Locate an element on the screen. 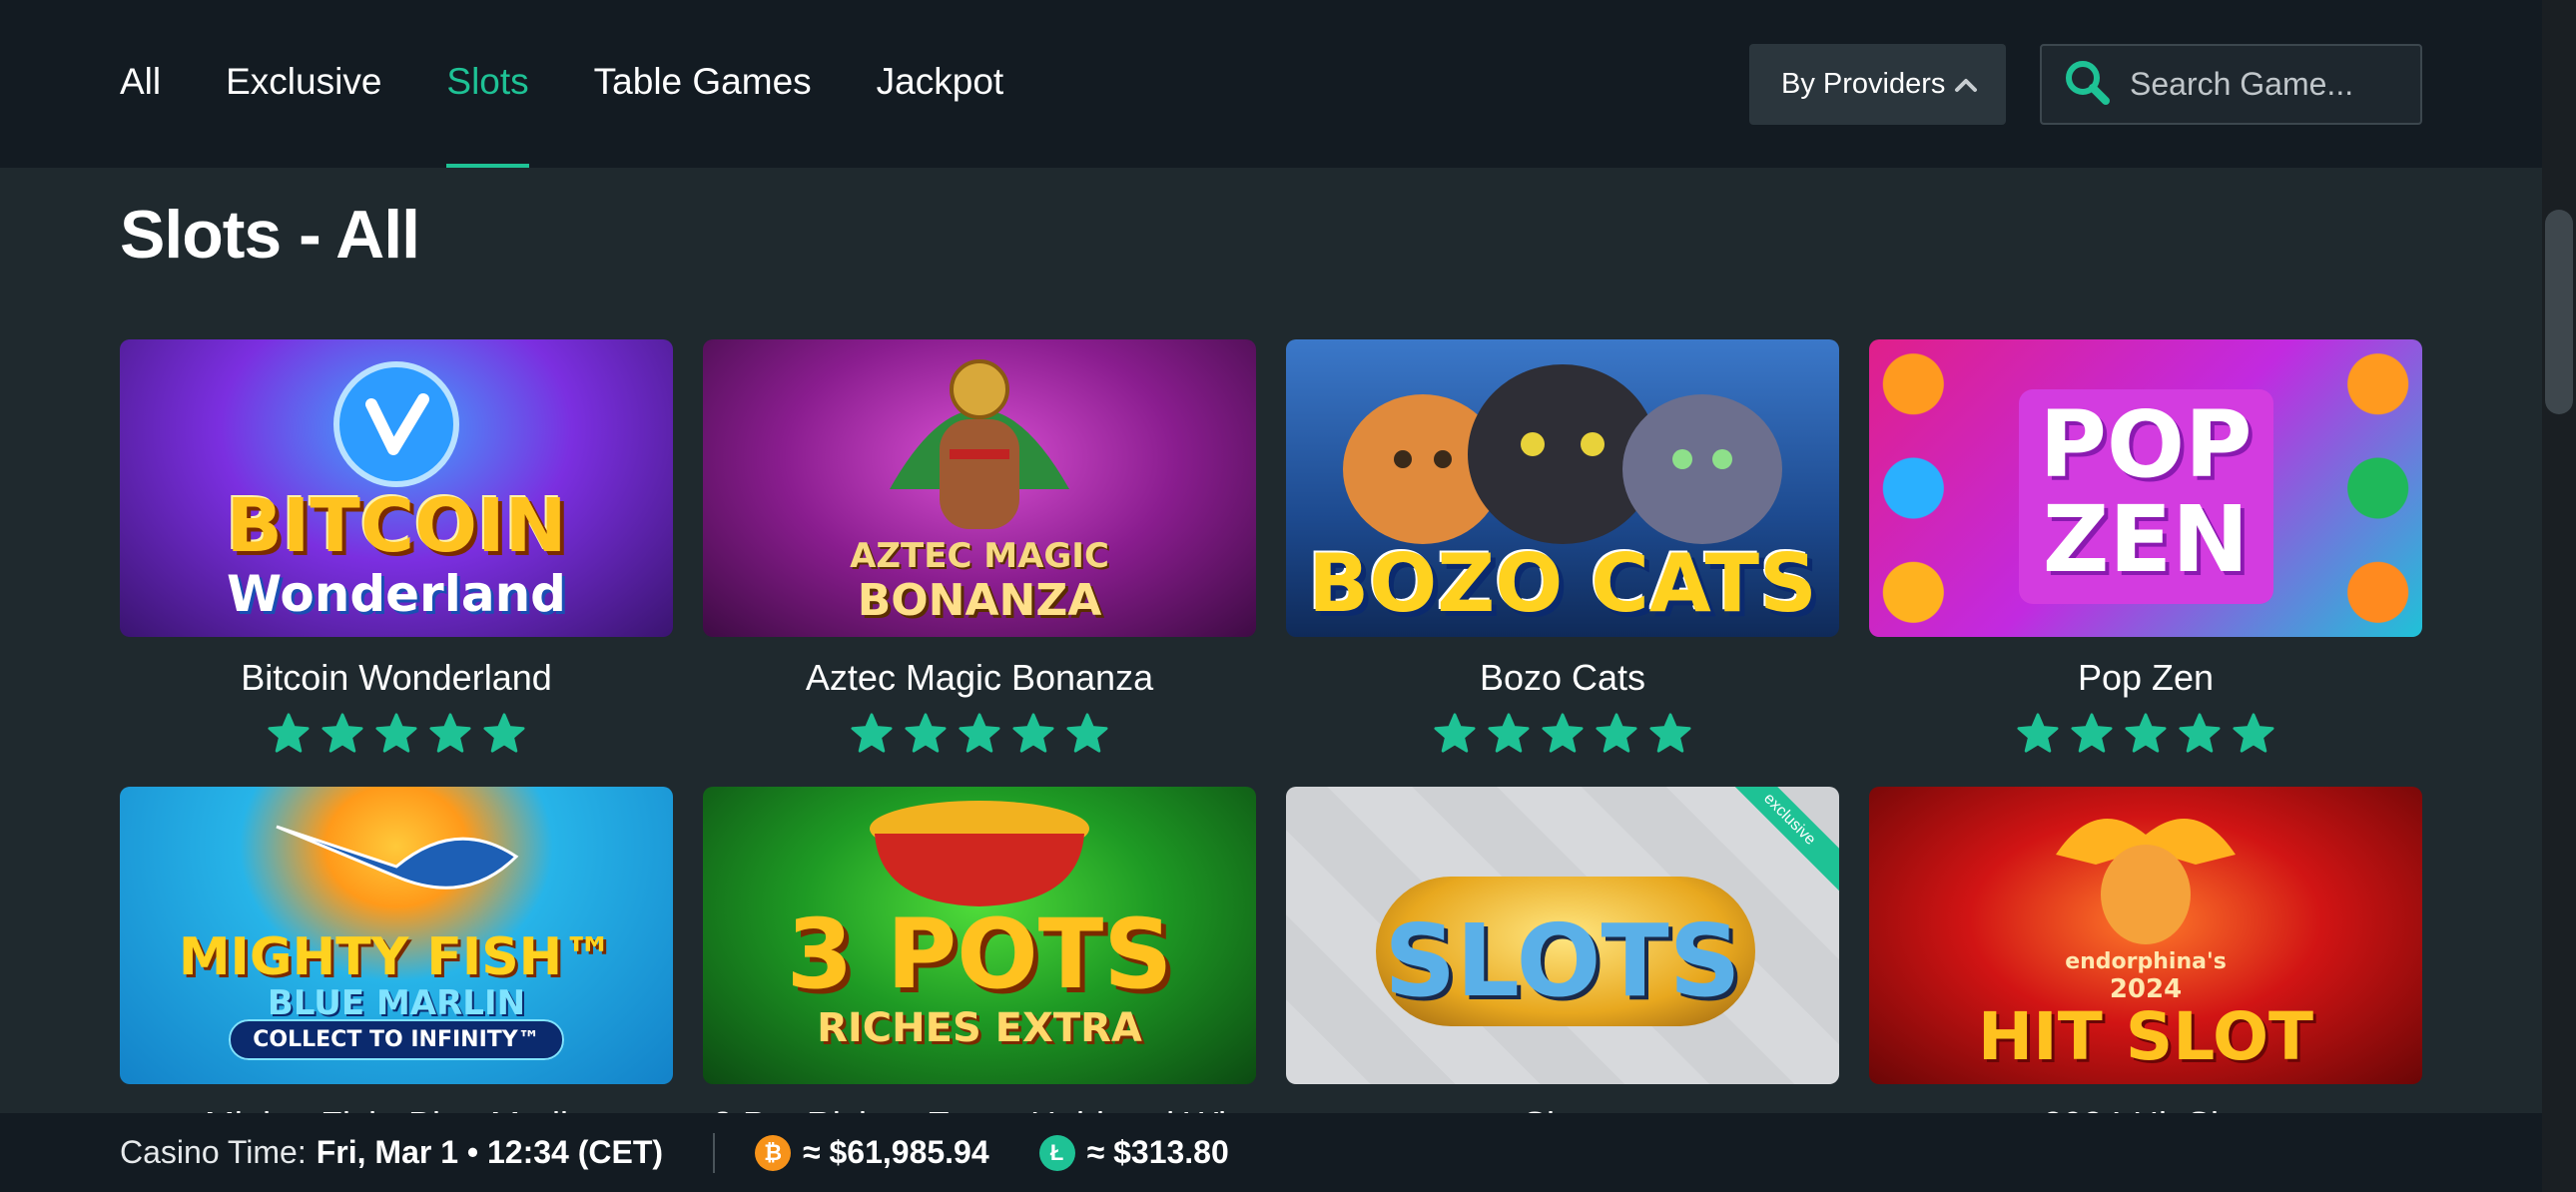 The height and width of the screenshot is (1192, 2576). game-card-bitcoin-wonderland: BITCOIN Wonderland Bitcoin Wonderland is located at coordinates (396, 547).